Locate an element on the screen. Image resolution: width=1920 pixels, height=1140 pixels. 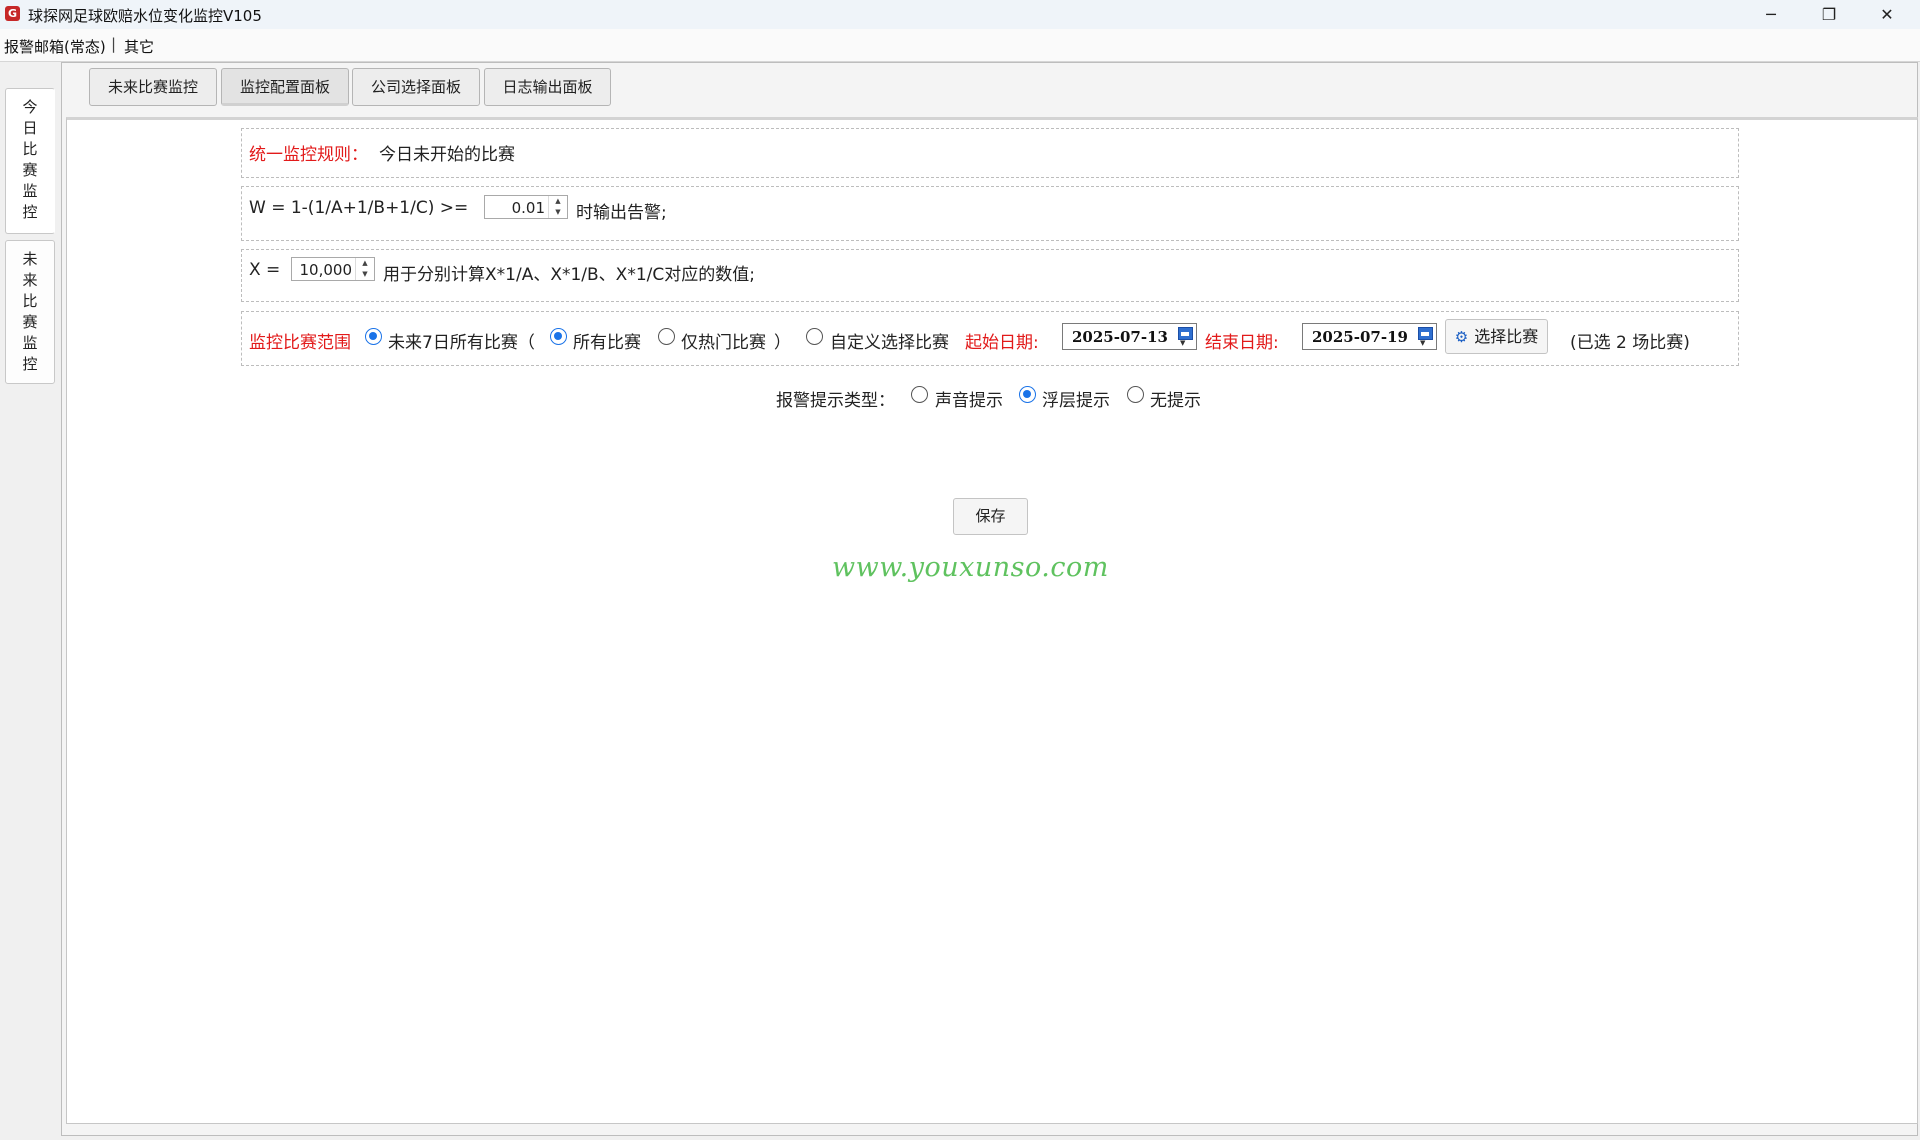
rule-value: 今日未开始的比赛 is located at coordinates (447, 155).